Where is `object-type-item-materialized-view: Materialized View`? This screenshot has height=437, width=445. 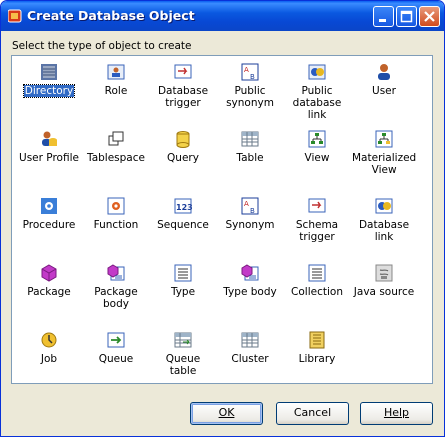
object-type-item-materialized-view: Materialized View is located at coordinates (384, 153).